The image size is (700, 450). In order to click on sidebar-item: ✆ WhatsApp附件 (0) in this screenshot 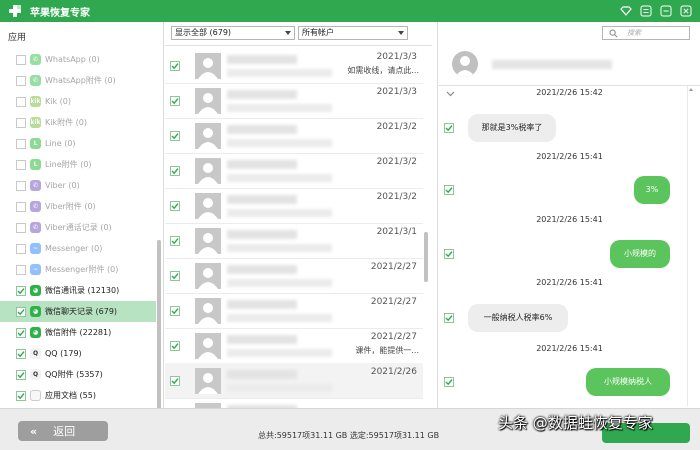, I will do `click(78, 80)`.